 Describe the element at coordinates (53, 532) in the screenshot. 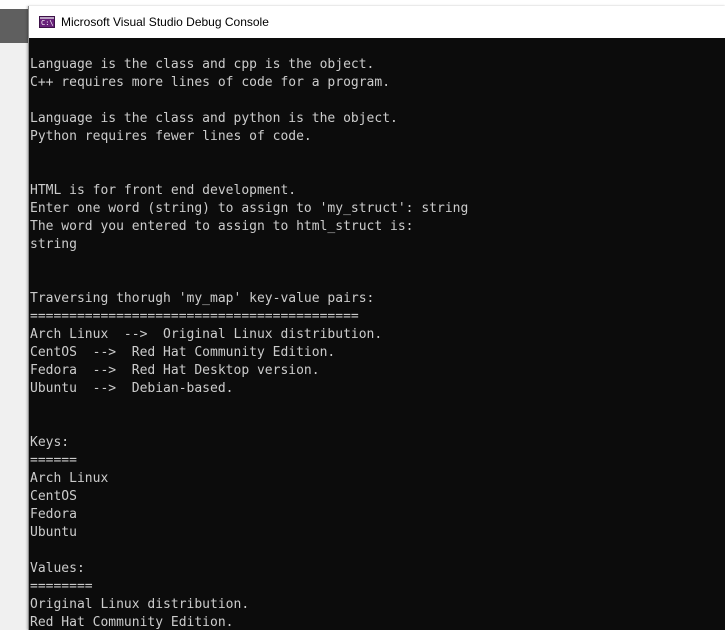

I see `console-line: Ubuntu` at that location.